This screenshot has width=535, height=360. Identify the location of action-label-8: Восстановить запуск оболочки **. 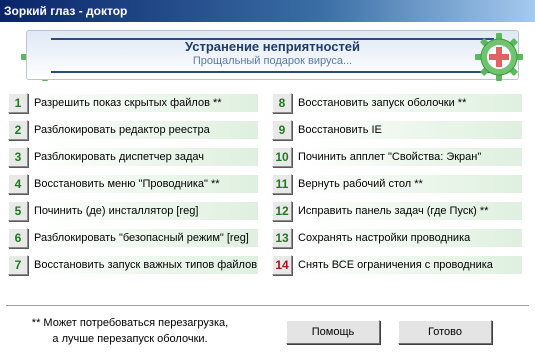
(409, 103).